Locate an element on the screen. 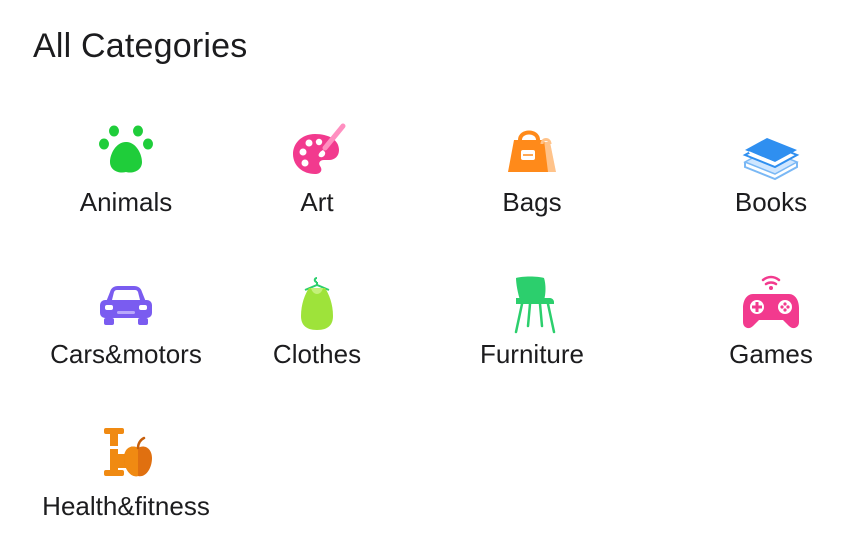 This screenshot has height=550, width=851. category-label: Books is located at coordinates (771, 202).